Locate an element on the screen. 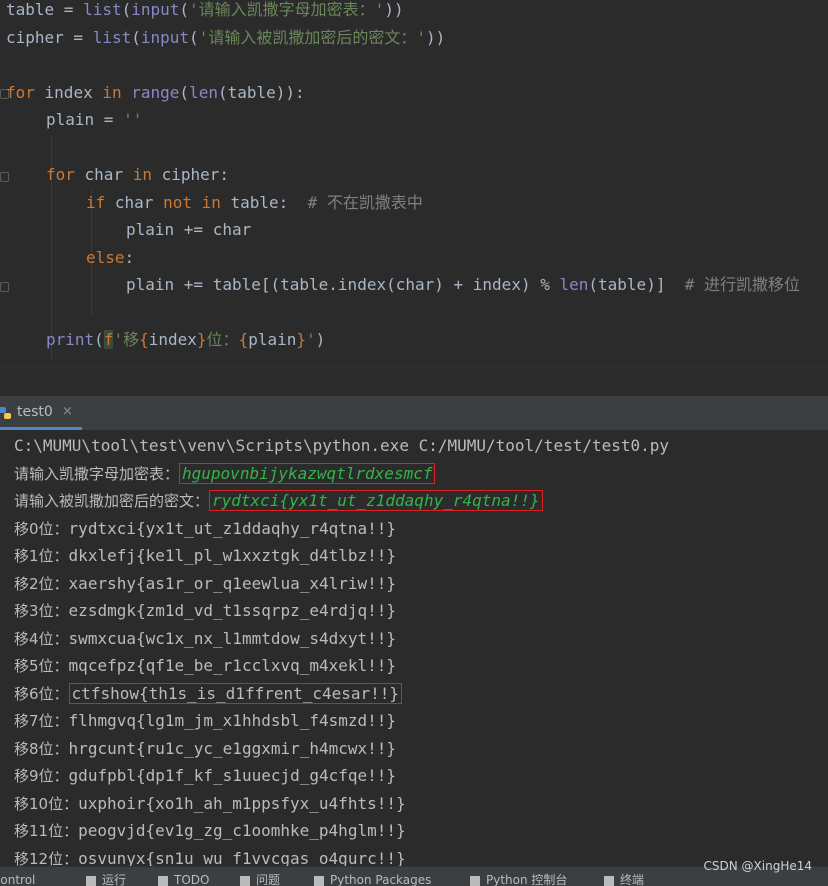 This screenshot has width=828, height=886. console-output-line: 移3位：ezsdmgk{zm1d_vd_t1ssqrpz_e4rdjq!!} is located at coordinates (205, 610).